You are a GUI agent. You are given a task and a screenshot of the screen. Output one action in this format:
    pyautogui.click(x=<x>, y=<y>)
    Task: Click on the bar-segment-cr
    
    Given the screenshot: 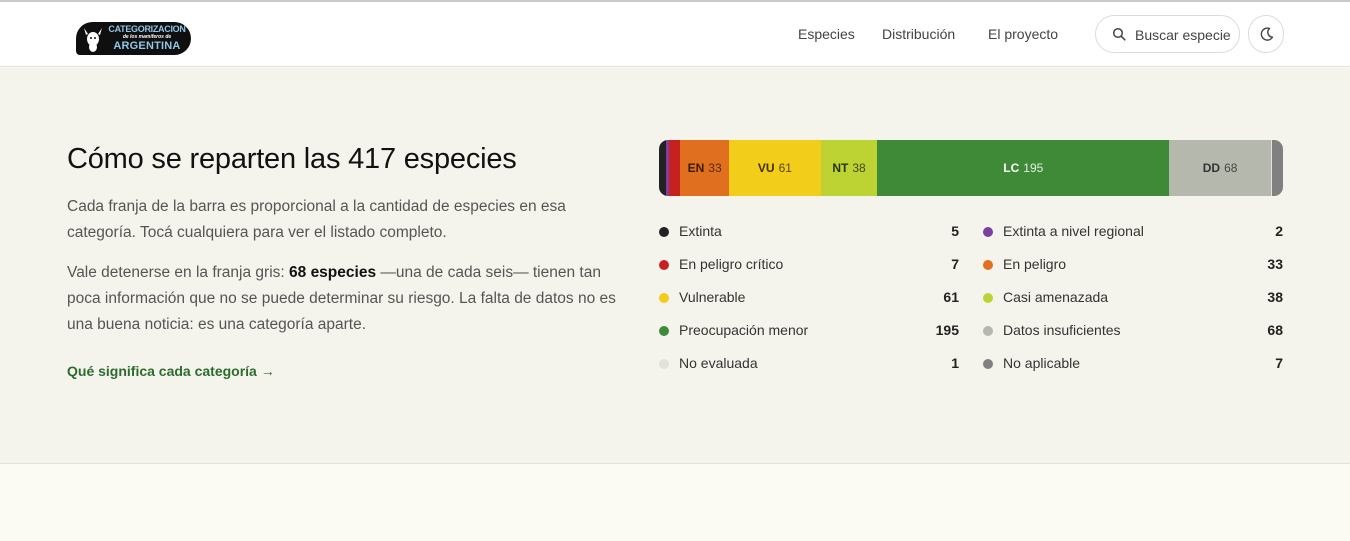 What is the action you would take?
    pyautogui.click(x=674, y=168)
    